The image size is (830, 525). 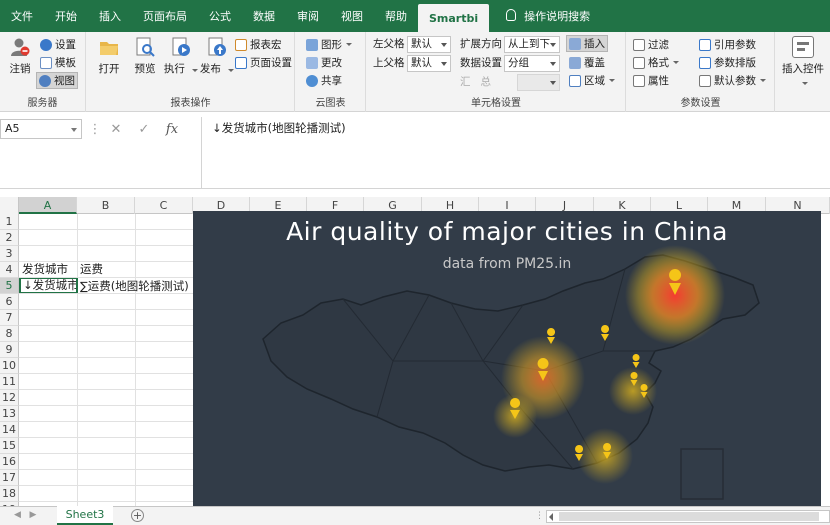 What do you see at coordinates (331, 63) in the screenshot?
I see `change-label: 更改` at bounding box center [331, 63].